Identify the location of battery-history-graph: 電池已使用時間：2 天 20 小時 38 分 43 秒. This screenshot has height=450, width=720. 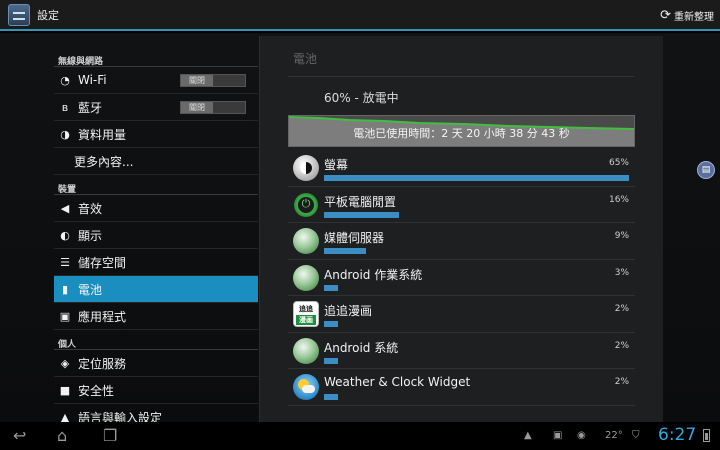
(461, 131).